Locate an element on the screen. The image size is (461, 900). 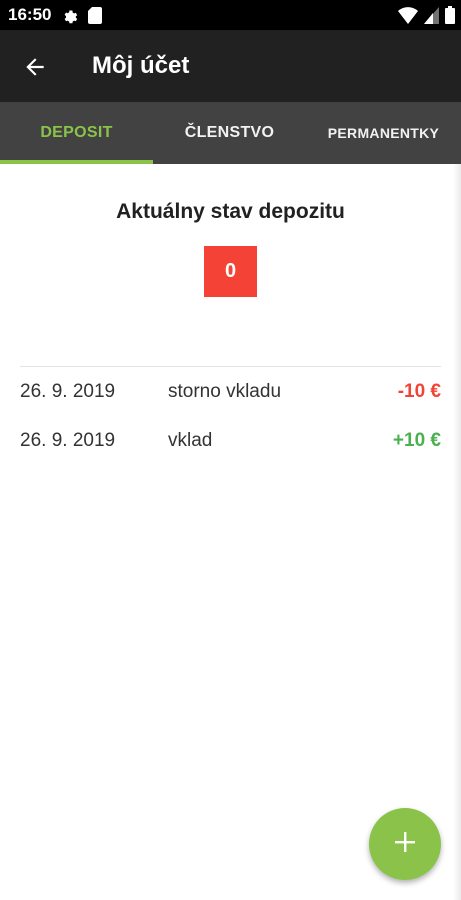
gear-icon is located at coordinates (69, 15).